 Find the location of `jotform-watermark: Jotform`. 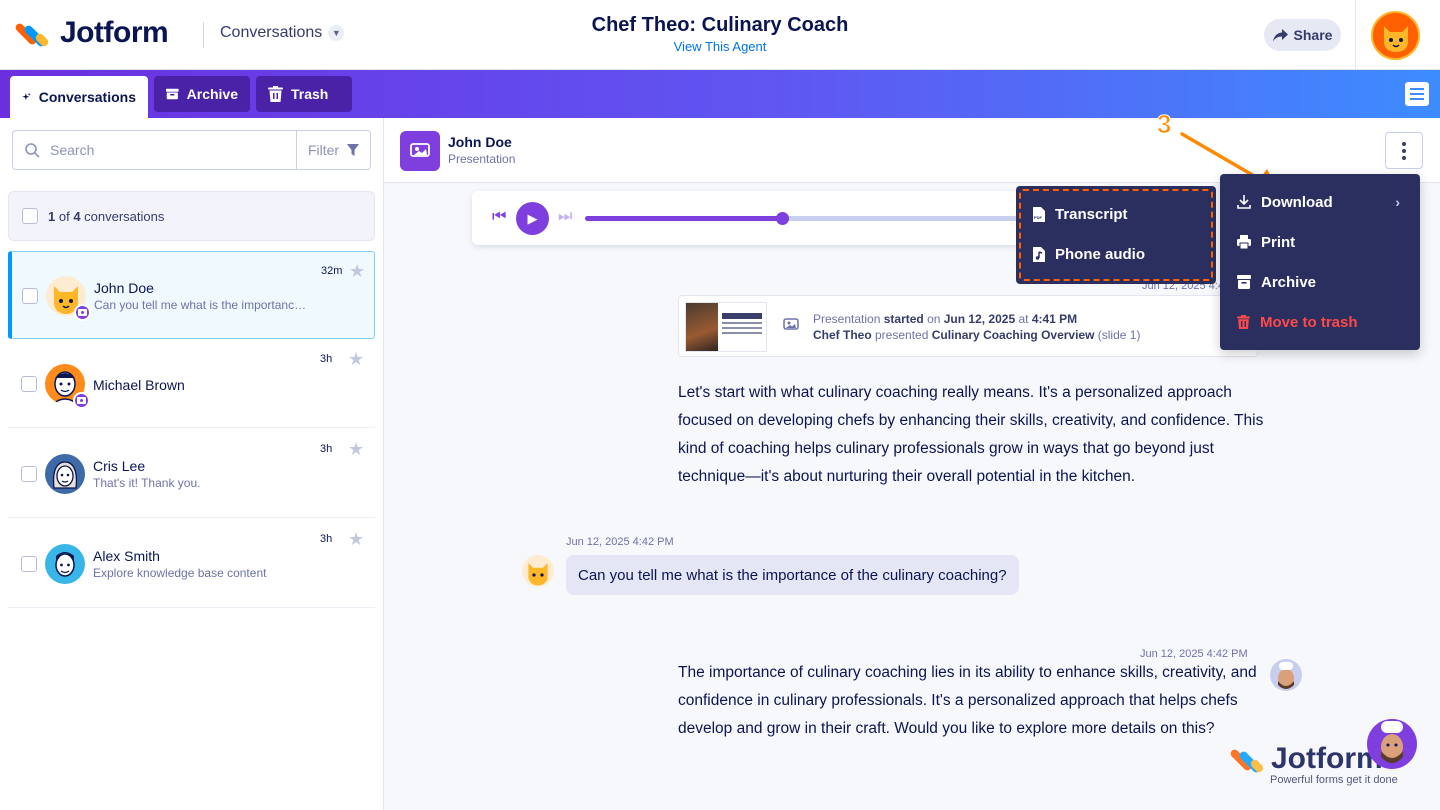

jotform-watermark: Jotform is located at coordinates (1305, 759).